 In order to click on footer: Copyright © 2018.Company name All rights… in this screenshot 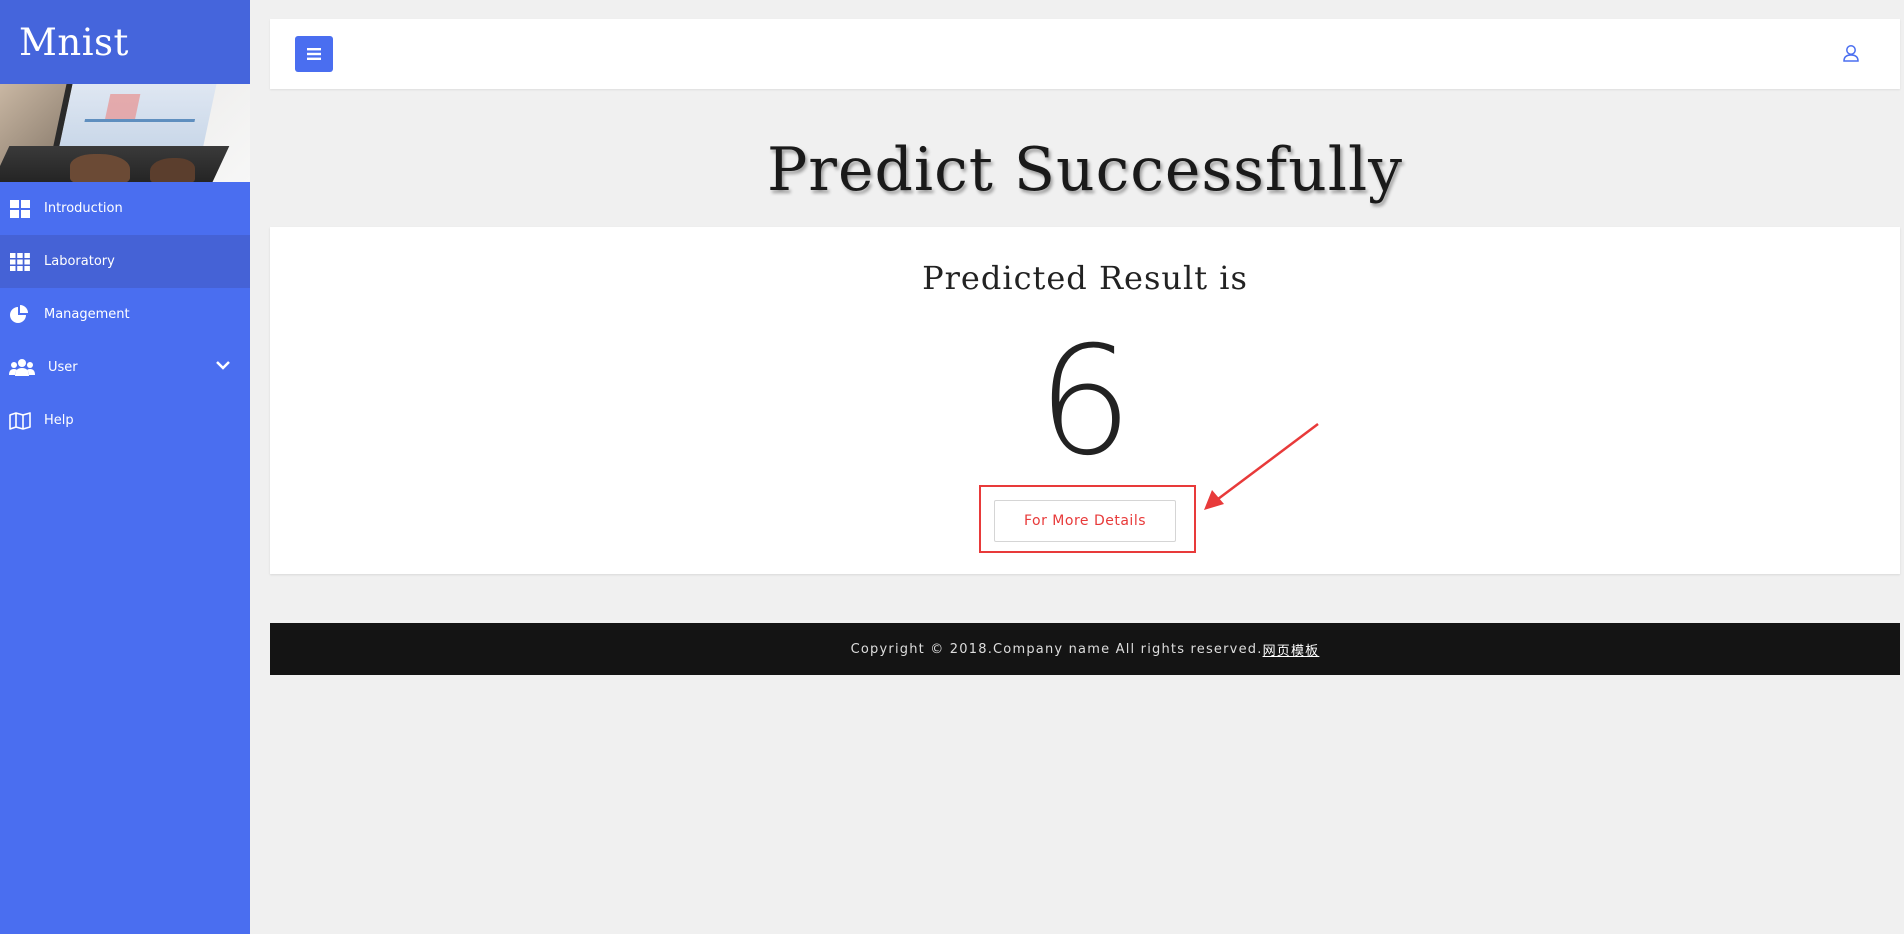, I will do `click(1085, 649)`.